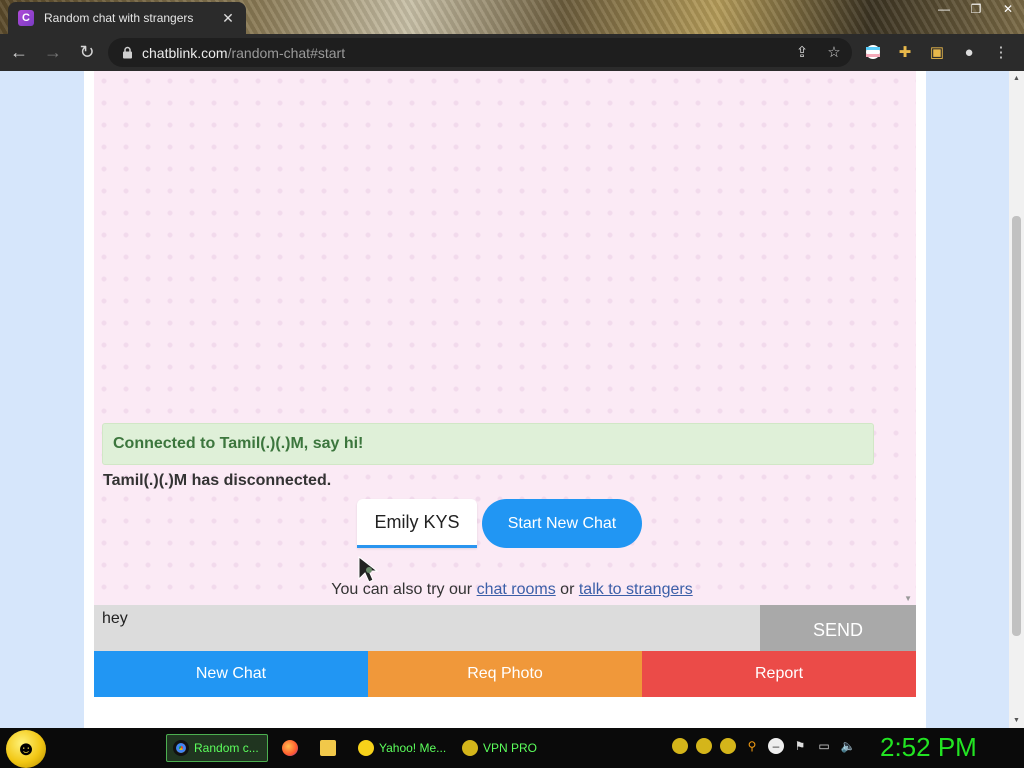 Image resolution: width=1024 pixels, height=768 pixels. I want to click on firefox-icon, so click(290, 748).